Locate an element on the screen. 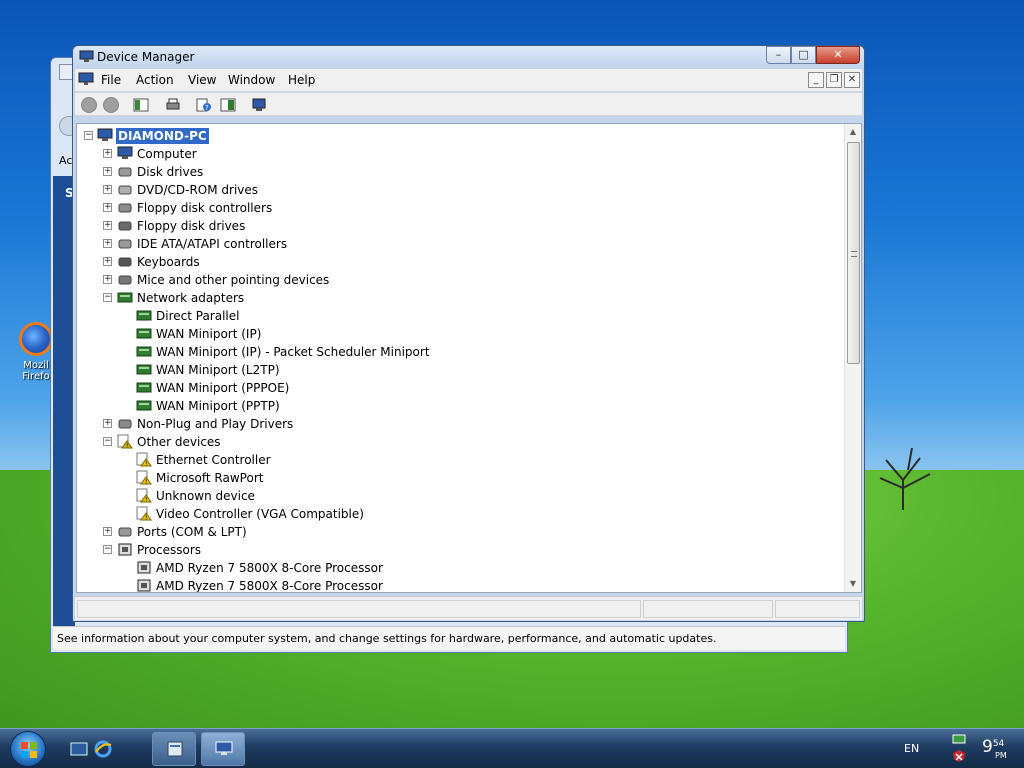 The width and height of the screenshot is (1024, 768). keyboard-icon is located at coordinates (125, 262).